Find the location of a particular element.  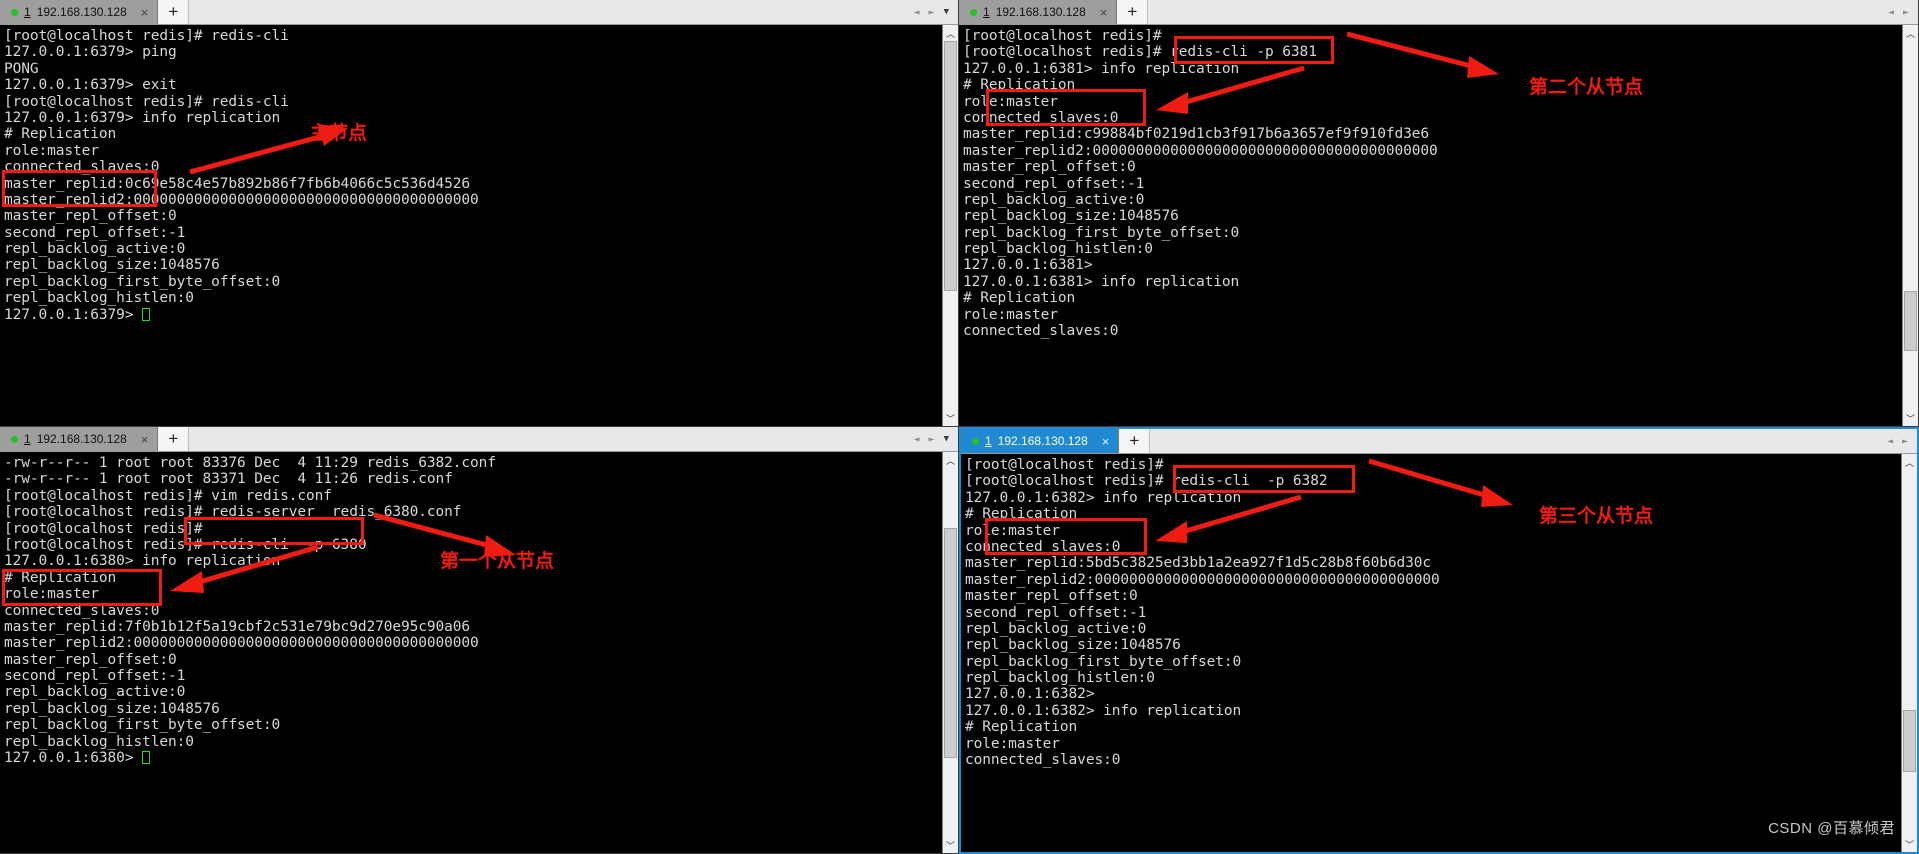

terminal-line: master_repl_offset:0 is located at coordinates (90, 216).